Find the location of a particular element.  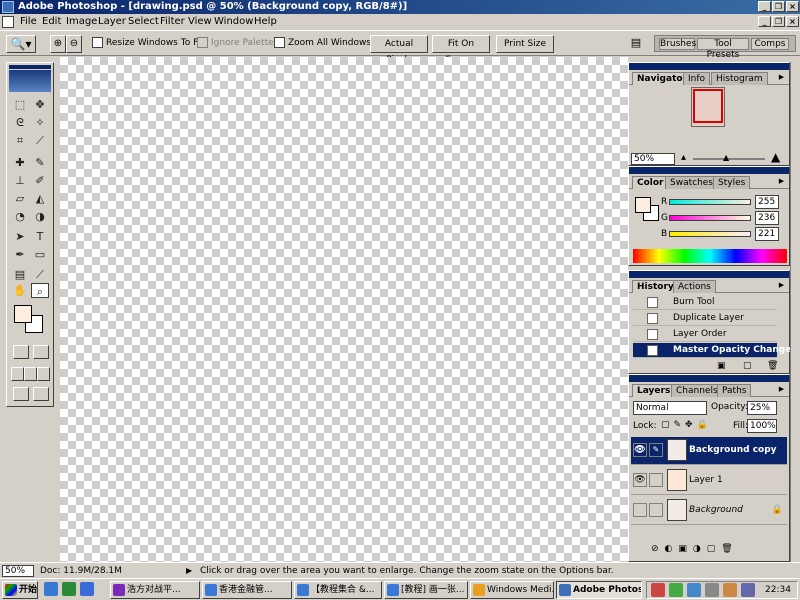

layer-brush-link-icon: ✎ is located at coordinates (656, 450).